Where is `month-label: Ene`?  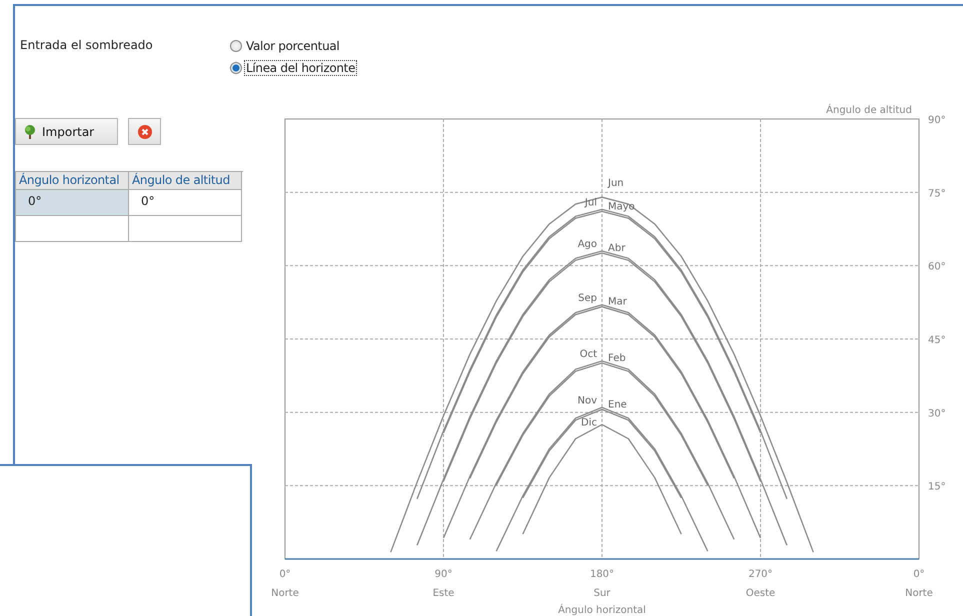
month-label: Ene is located at coordinates (617, 404).